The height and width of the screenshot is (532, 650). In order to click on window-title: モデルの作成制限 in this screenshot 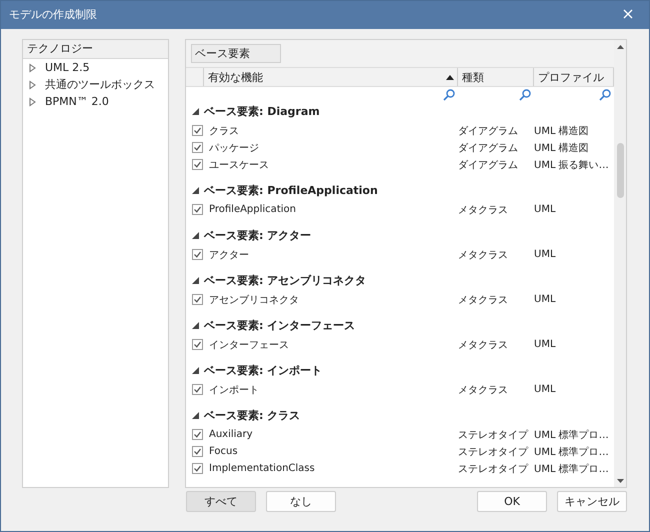, I will do `click(53, 14)`.